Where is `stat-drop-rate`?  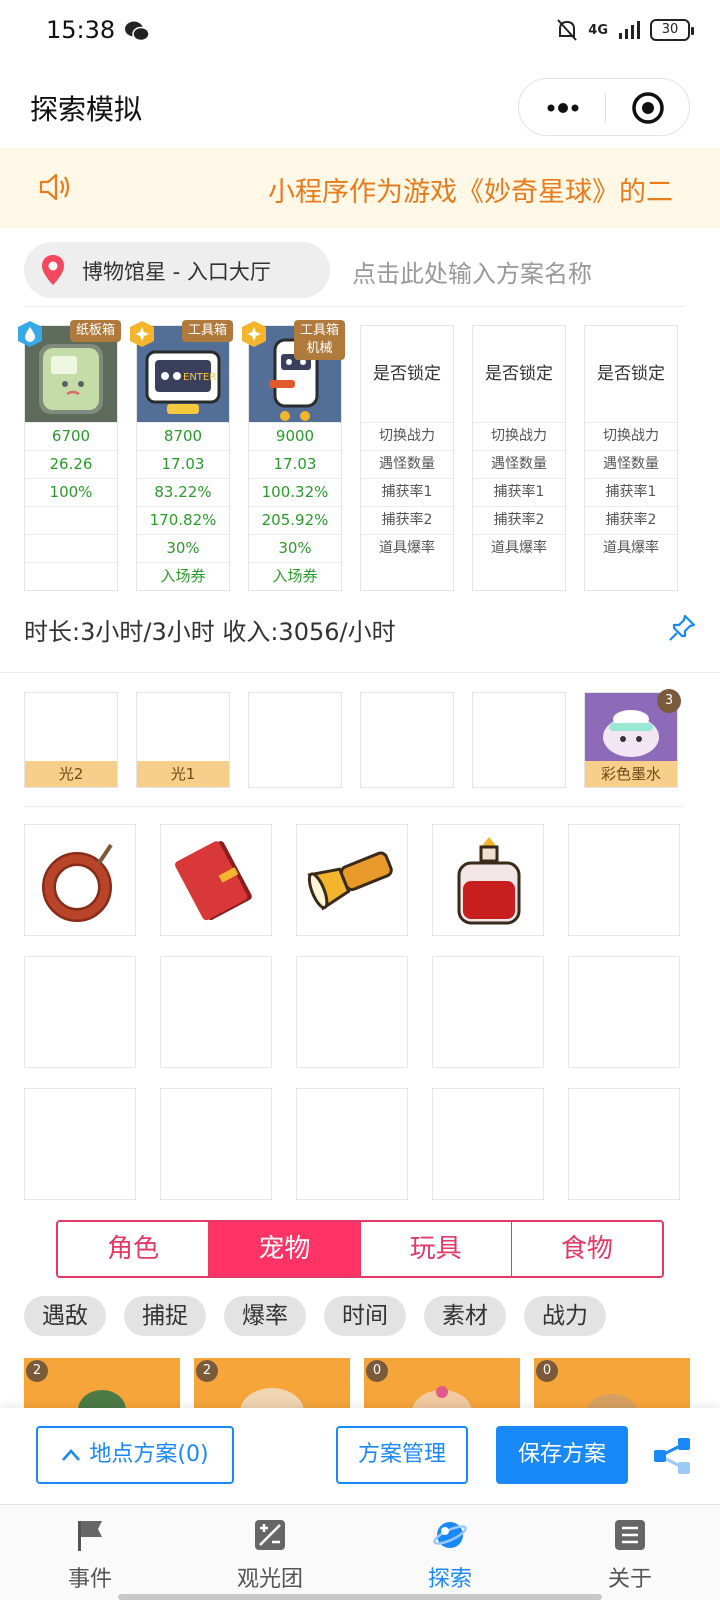
stat-drop-rate is located at coordinates (71, 548).